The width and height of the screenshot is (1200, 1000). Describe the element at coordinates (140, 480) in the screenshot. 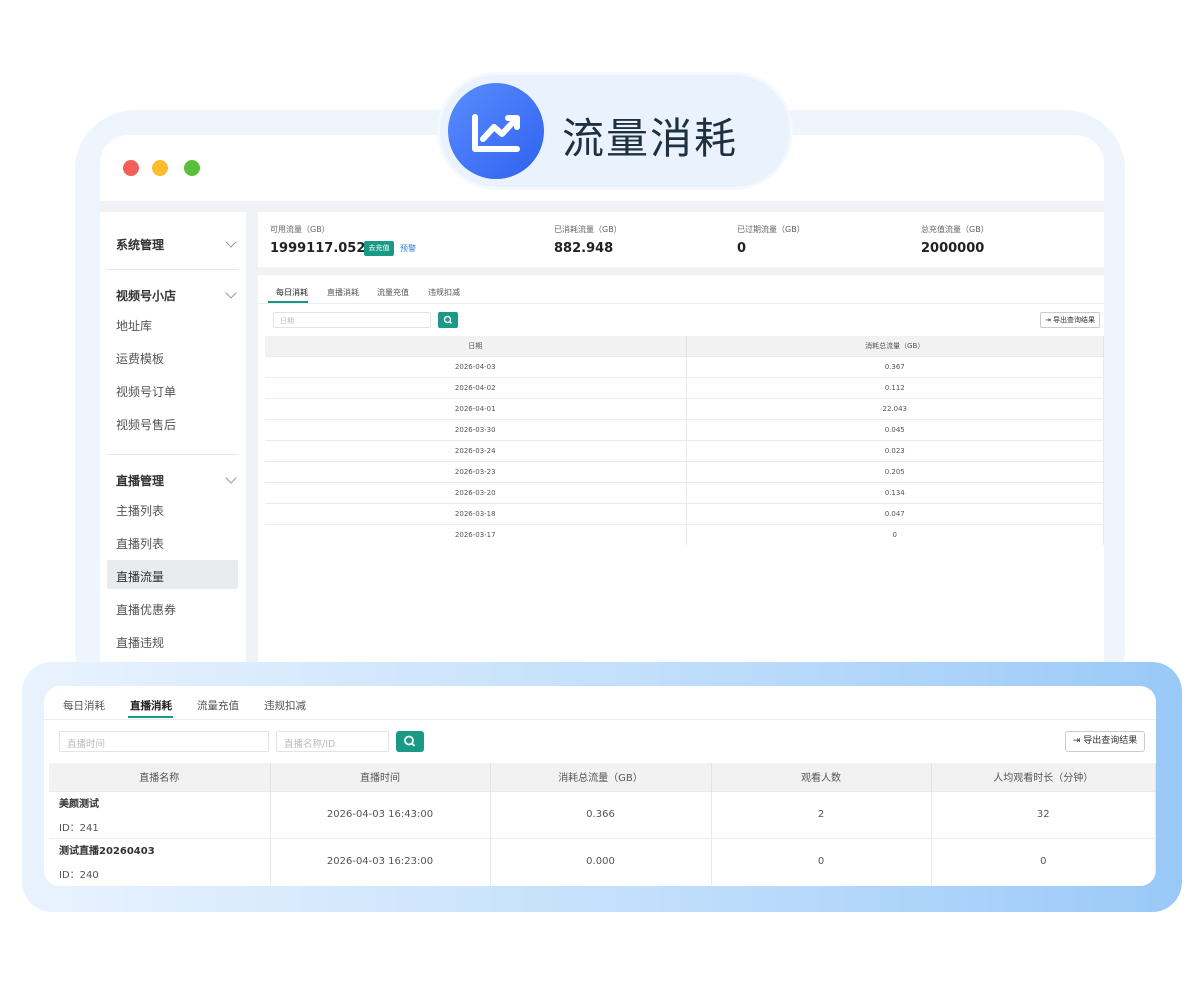

I see `sidebar-group-live: 直播管理` at that location.